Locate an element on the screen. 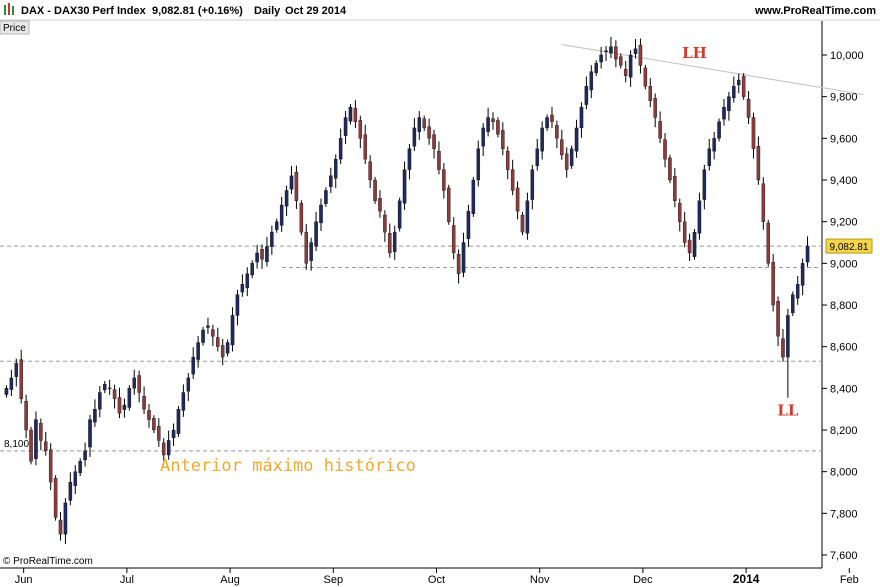 The height and width of the screenshot is (587, 880). annotation-lh: LH is located at coordinates (694, 53).